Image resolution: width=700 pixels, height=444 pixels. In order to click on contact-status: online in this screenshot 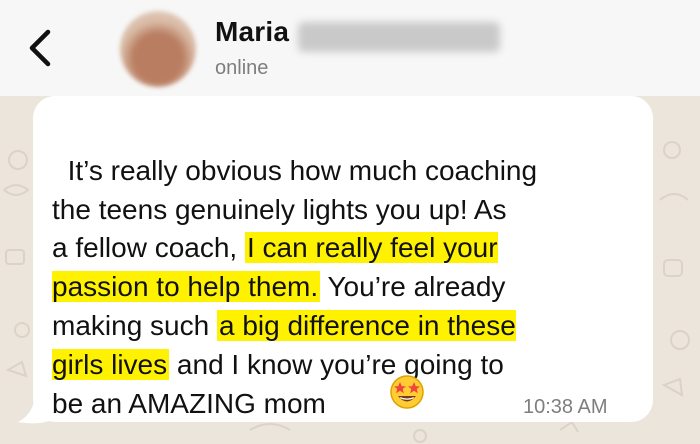, I will do `click(242, 68)`.